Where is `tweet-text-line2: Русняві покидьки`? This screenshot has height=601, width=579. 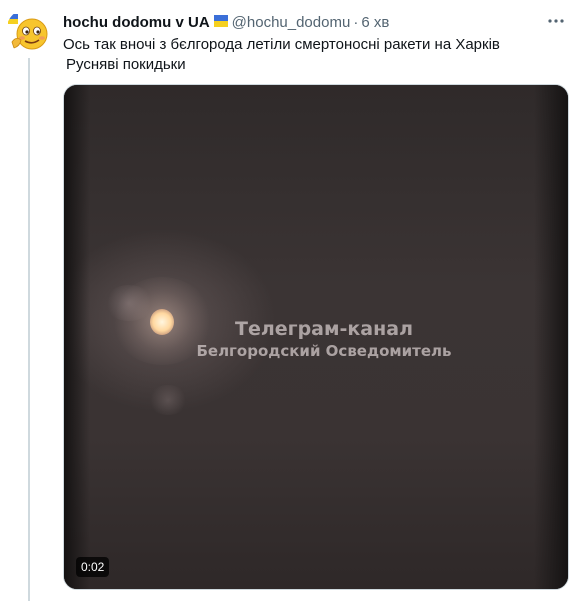
tweet-text-line2: Русняві покидьки is located at coordinates (126, 64).